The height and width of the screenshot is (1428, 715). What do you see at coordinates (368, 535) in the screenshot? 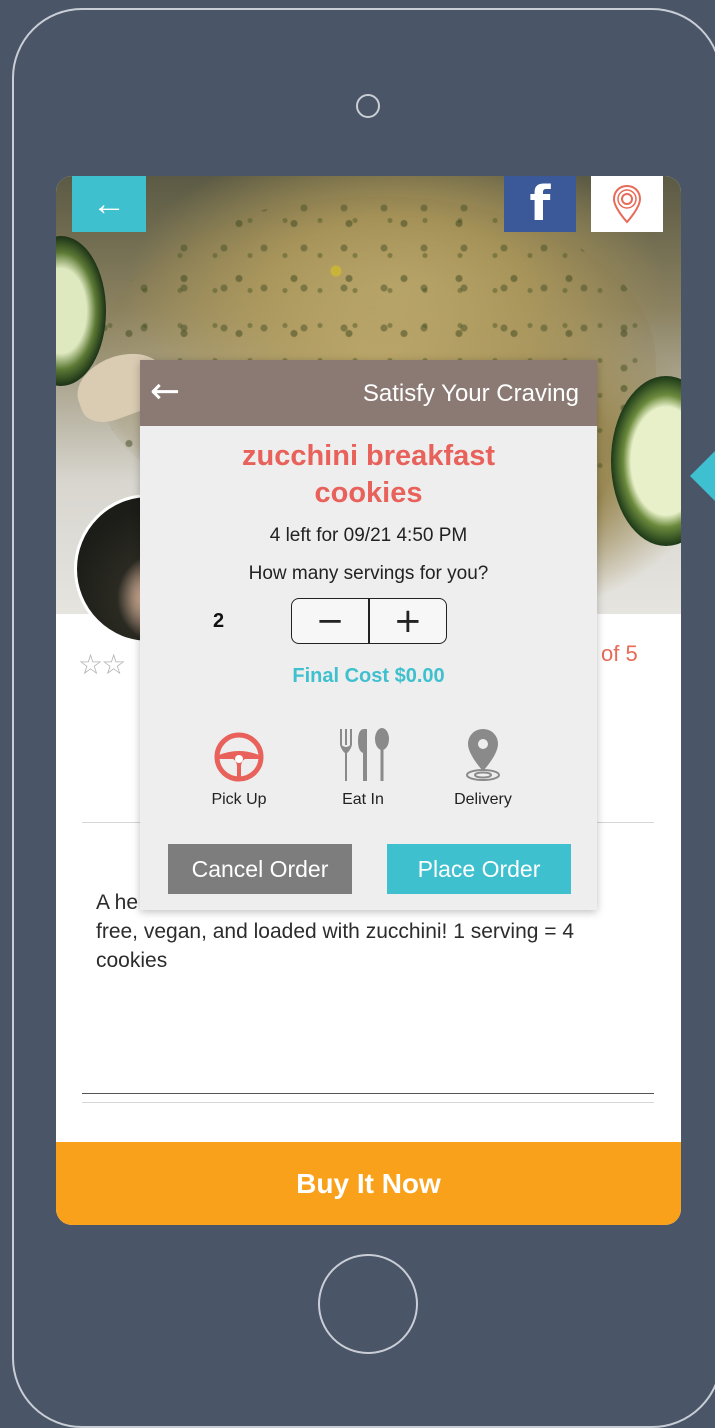
I see `availability-text: 4 left for 09/21 4:50 PM` at bounding box center [368, 535].